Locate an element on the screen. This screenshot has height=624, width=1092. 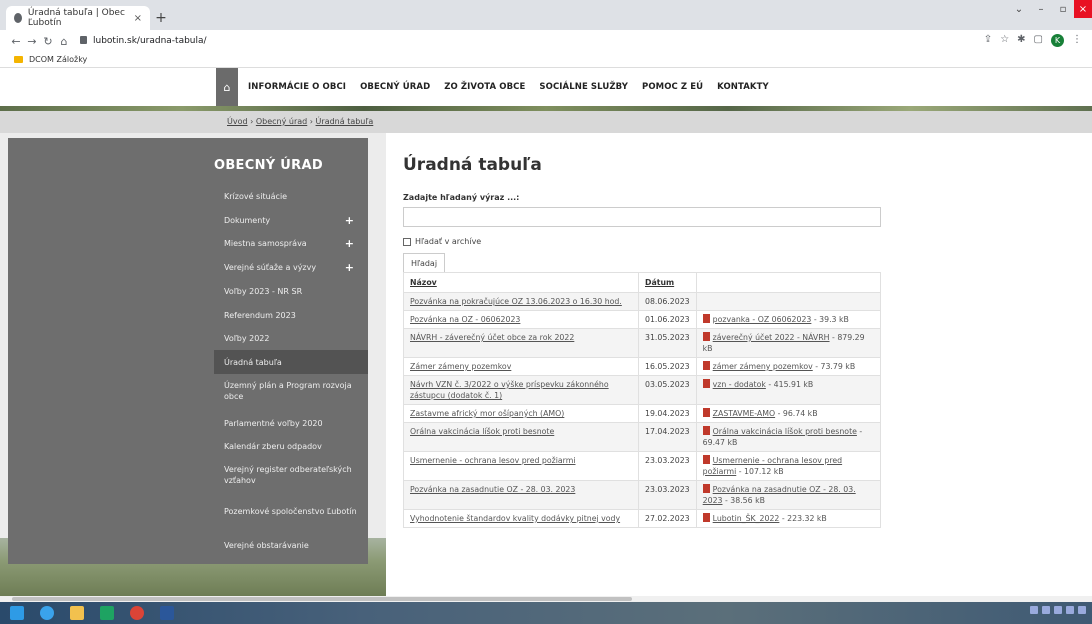
start-button is located at coordinates (17, 613).